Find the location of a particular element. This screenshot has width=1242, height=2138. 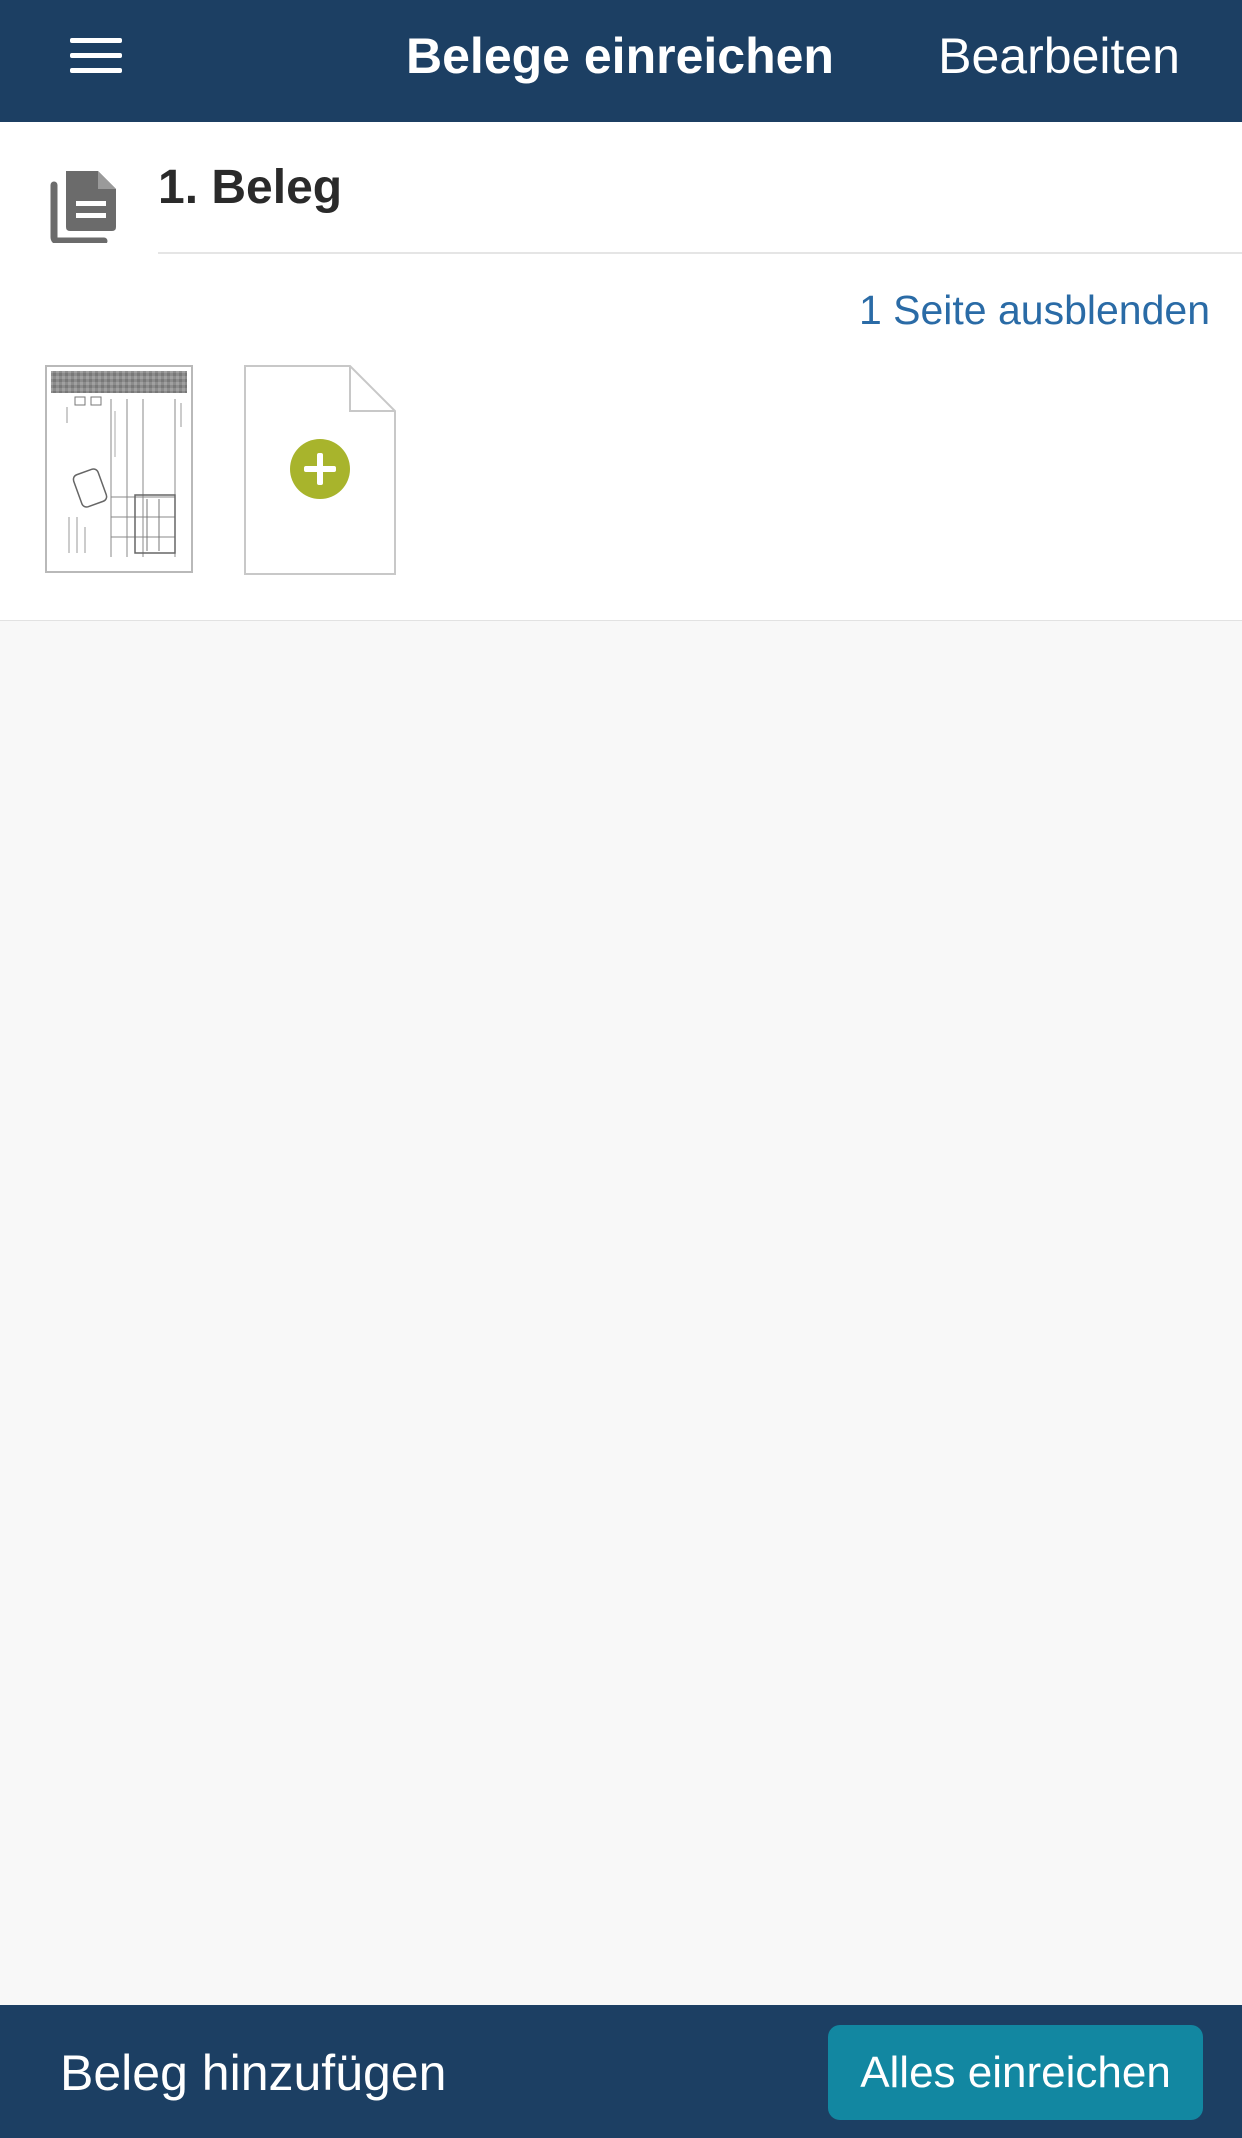

add-page-button is located at coordinates (320, 470).